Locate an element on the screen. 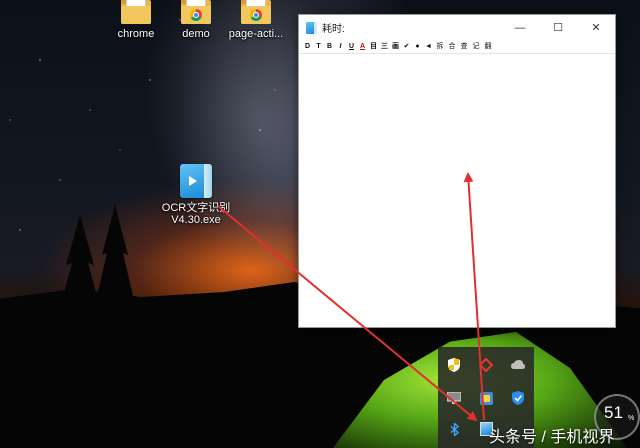 This screenshot has width=640, height=448. maximize-button: ☐ is located at coordinates (558, 27).